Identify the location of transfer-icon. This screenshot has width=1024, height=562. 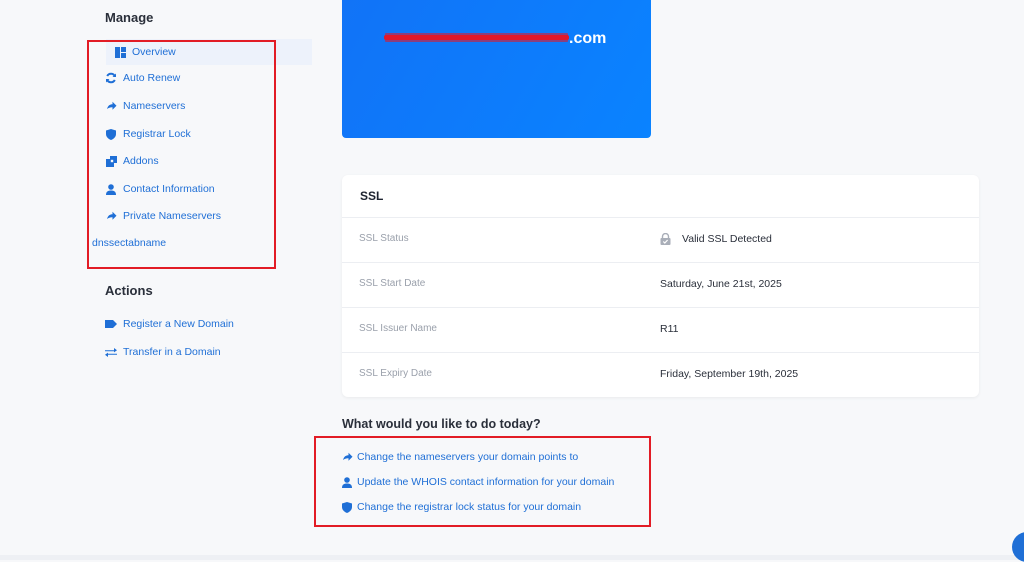
(111, 352).